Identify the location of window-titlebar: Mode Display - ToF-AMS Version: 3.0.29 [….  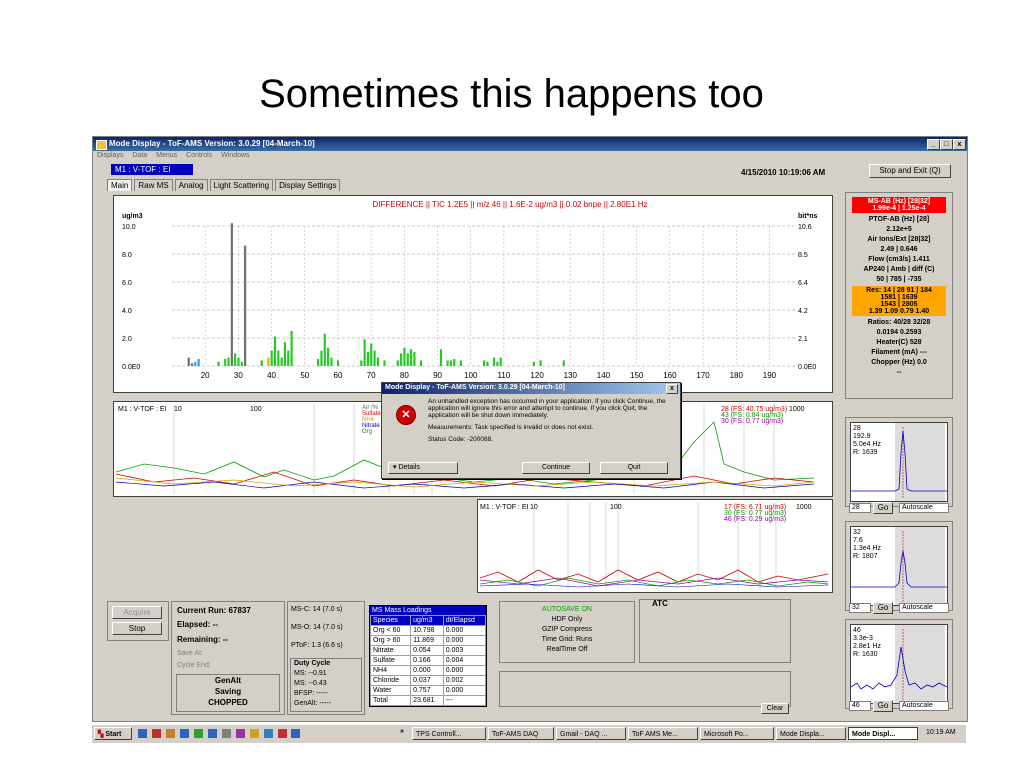
(530, 144).